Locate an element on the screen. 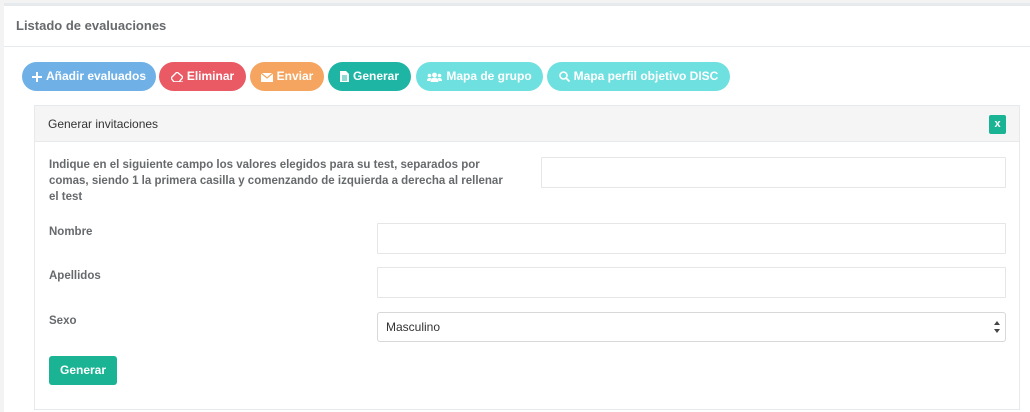 The image size is (1030, 412). sex-select: Masculino is located at coordinates (691, 327).